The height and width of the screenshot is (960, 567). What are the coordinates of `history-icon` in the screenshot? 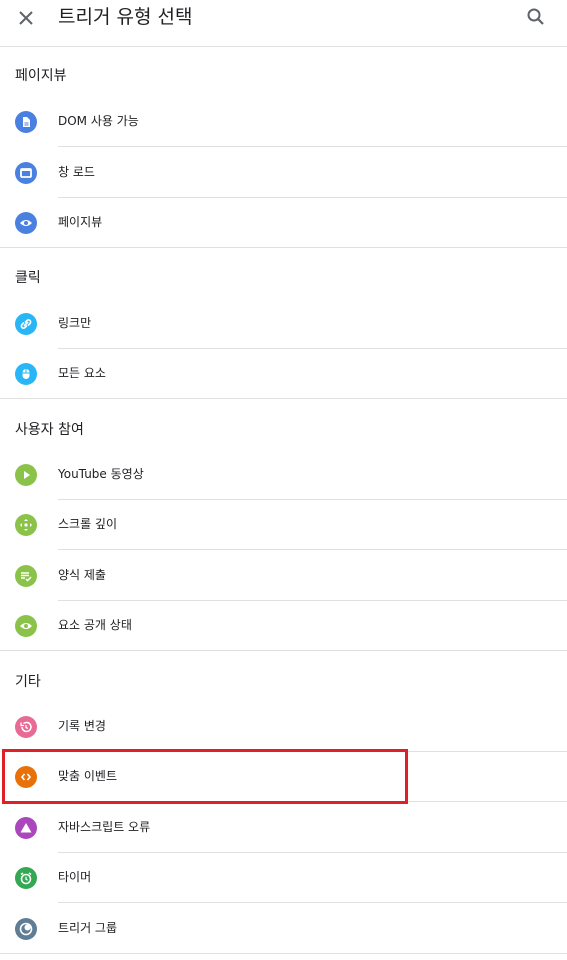 It's located at (26, 727).